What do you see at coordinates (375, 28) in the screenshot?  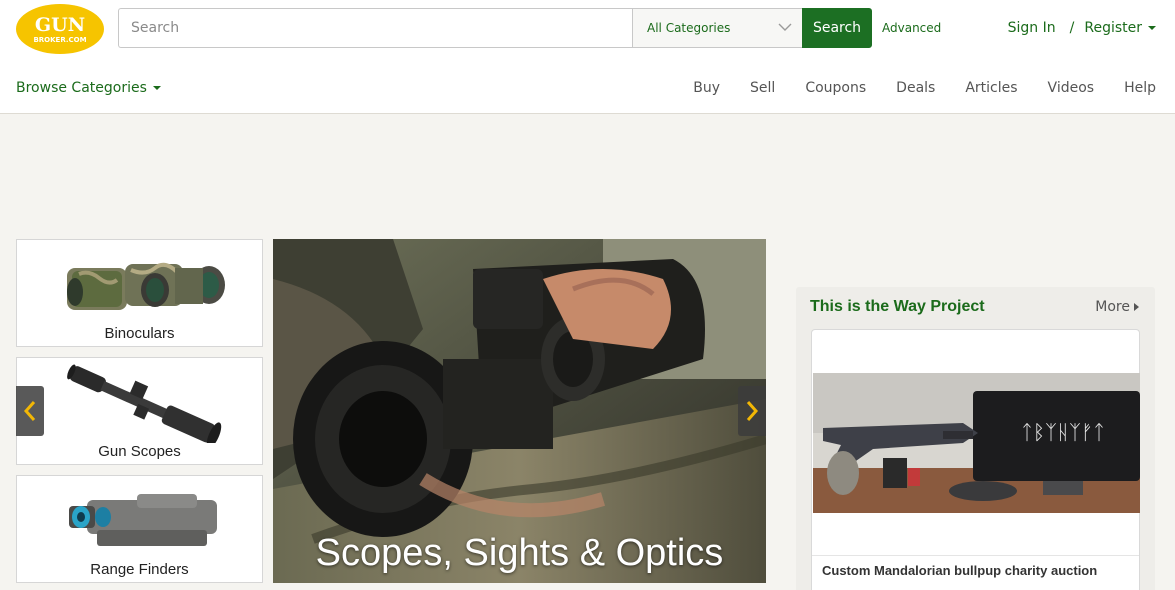 I see `search-input` at bounding box center [375, 28].